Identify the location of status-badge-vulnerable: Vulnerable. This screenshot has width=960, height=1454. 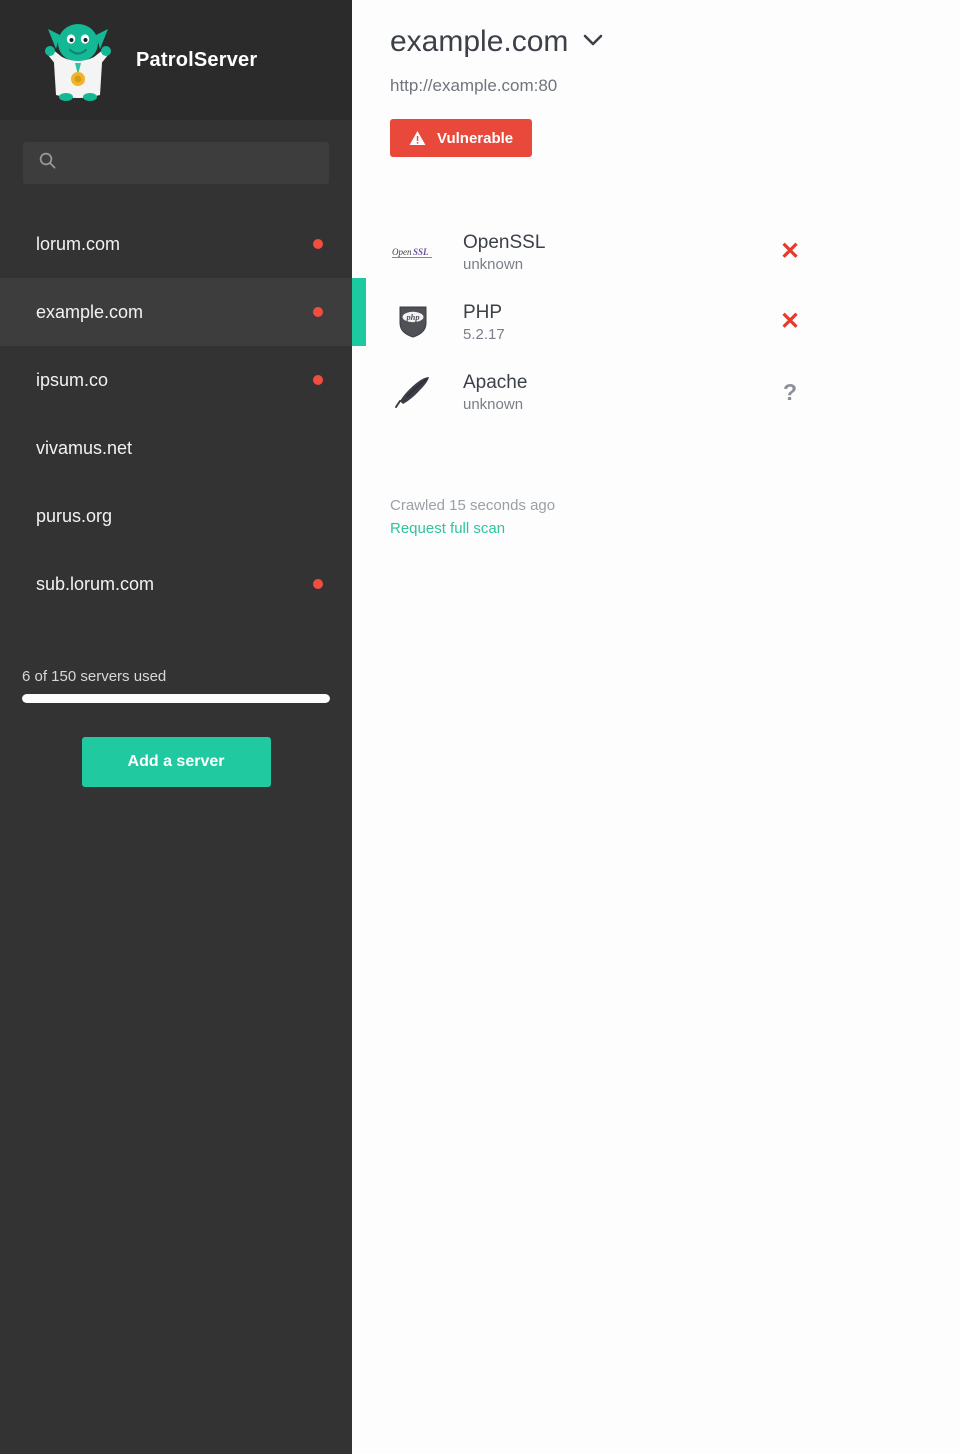
(461, 138).